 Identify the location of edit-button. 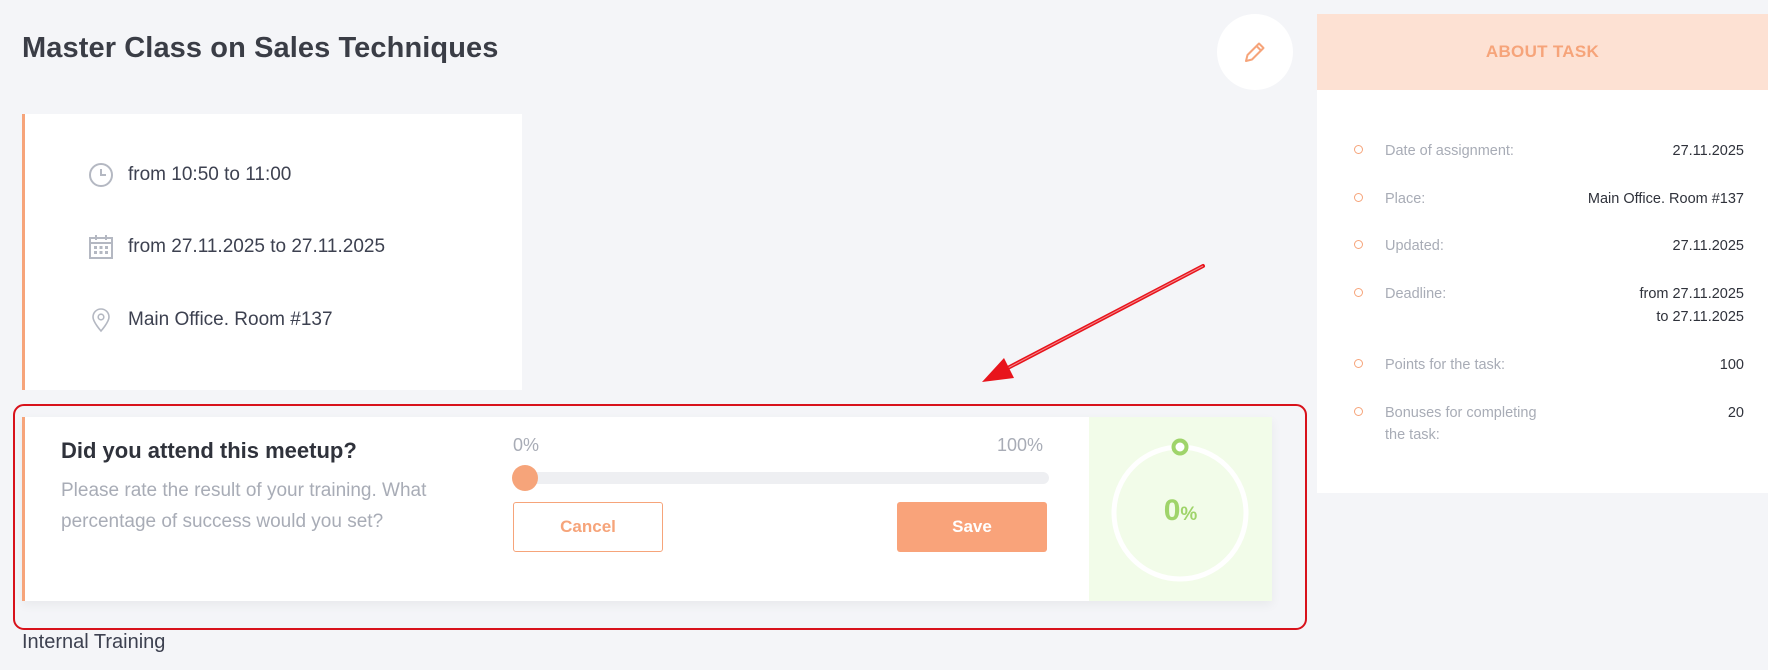
(1255, 52).